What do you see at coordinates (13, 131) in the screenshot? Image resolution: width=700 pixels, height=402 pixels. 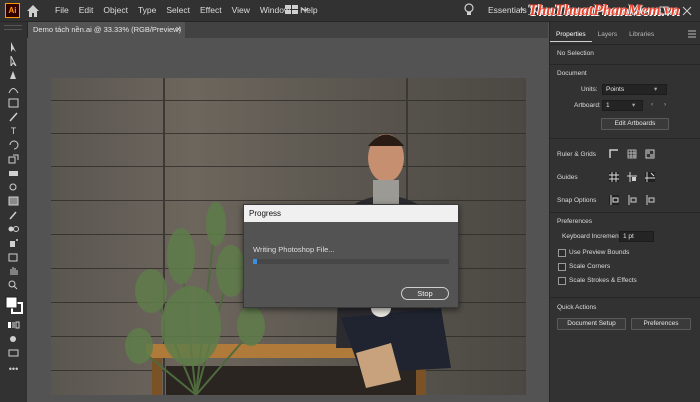 I see `type-tool-icon: T` at bounding box center [13, 131].